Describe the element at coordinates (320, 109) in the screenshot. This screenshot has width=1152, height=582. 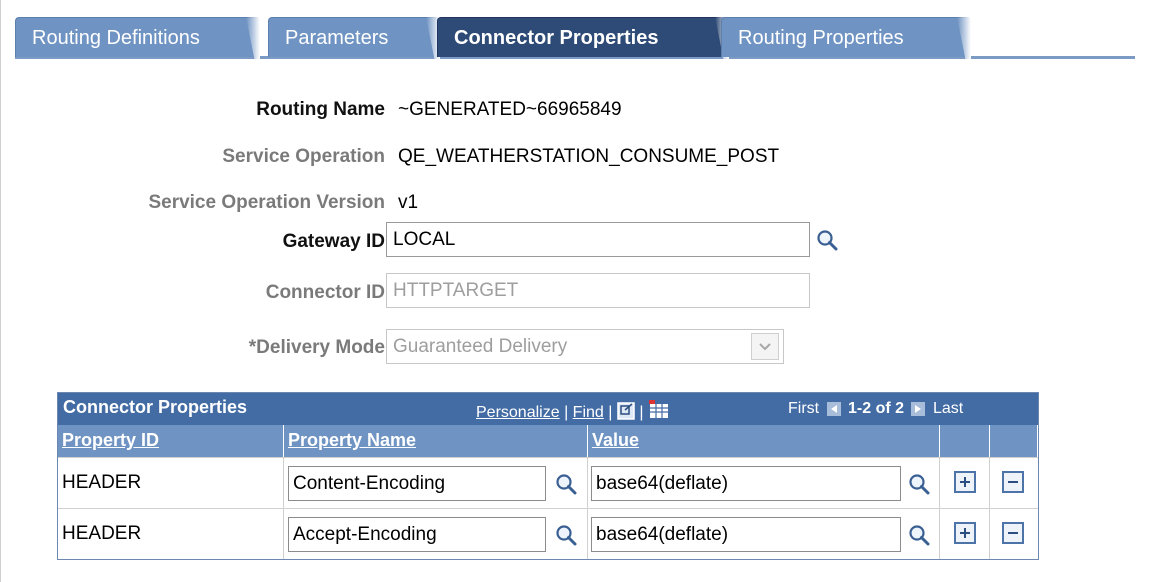
I see `routing-name-label: Routing Name` at that location.